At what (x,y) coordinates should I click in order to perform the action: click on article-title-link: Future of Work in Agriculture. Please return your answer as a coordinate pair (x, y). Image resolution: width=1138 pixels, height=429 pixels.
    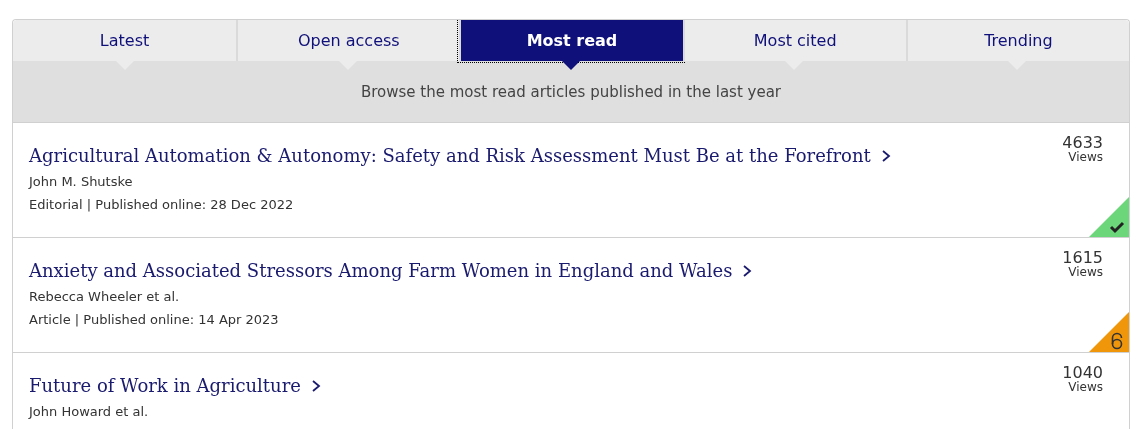
    Looking at the image, I should click on (165, 385).